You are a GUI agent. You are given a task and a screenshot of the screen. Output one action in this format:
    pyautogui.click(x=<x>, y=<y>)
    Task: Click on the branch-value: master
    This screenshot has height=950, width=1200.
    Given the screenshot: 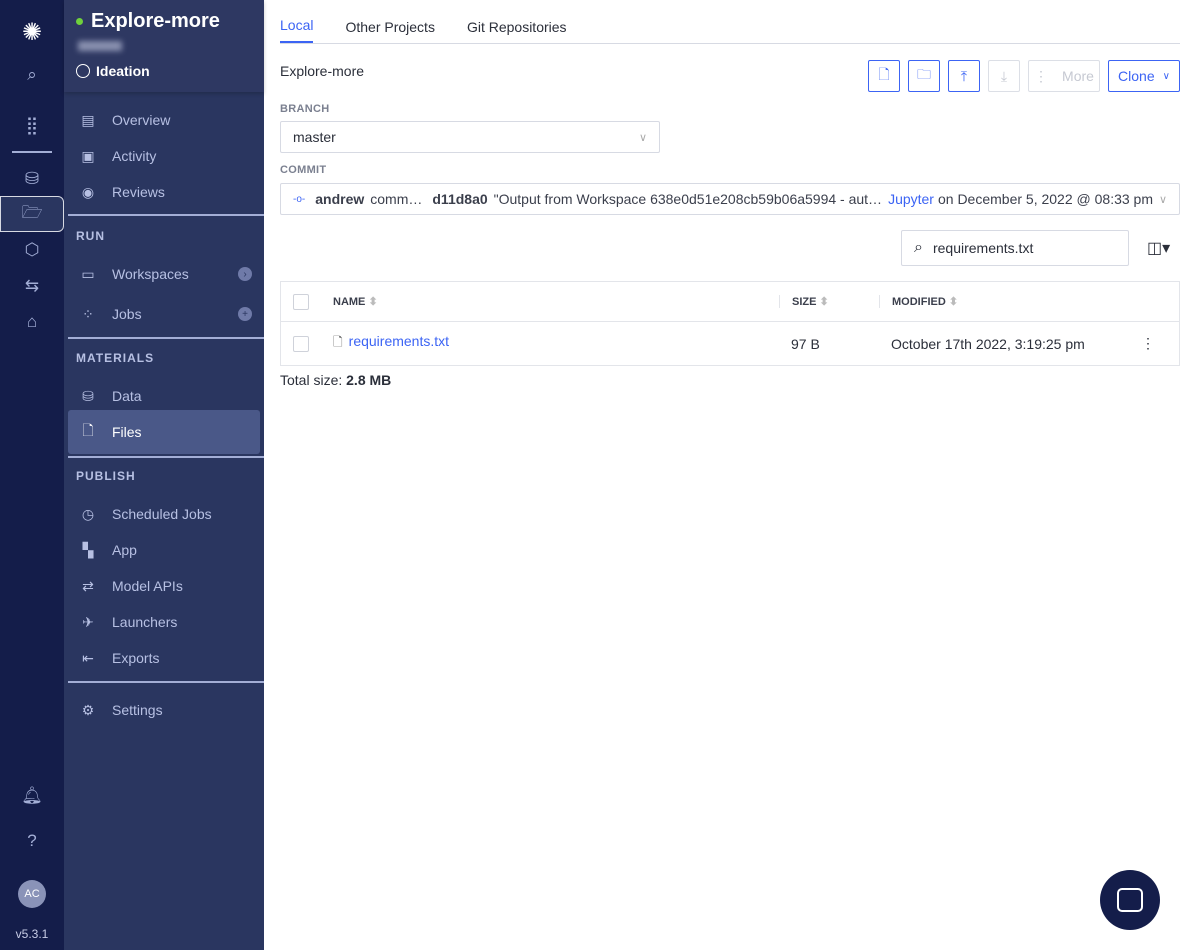 What is the action you would take?
    pyautogui.click(x=314, y=137)
    